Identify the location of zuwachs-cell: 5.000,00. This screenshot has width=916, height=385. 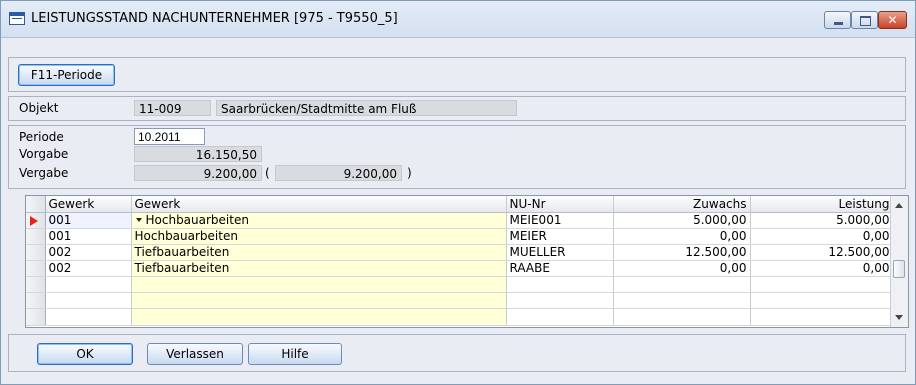
(682, 220).